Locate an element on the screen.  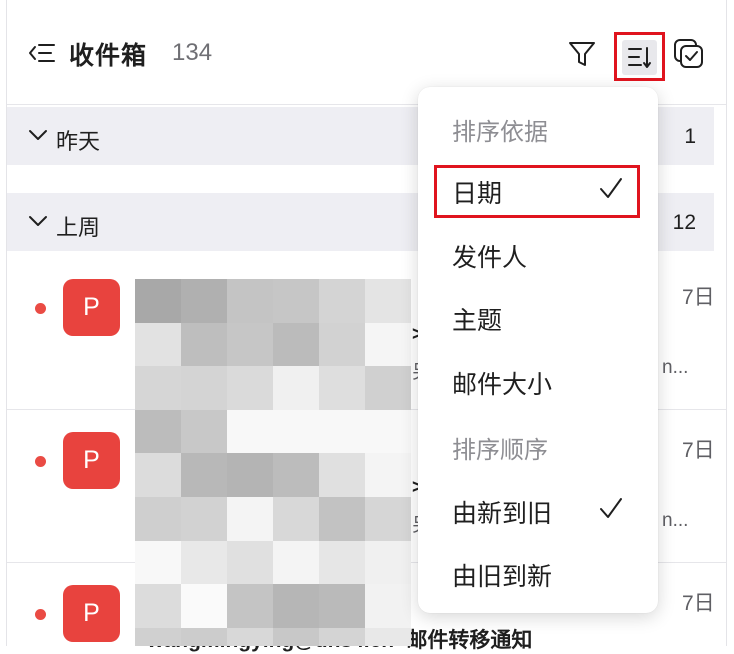
sort-option-sender: 发件人 is located at coordinates (538, 255).